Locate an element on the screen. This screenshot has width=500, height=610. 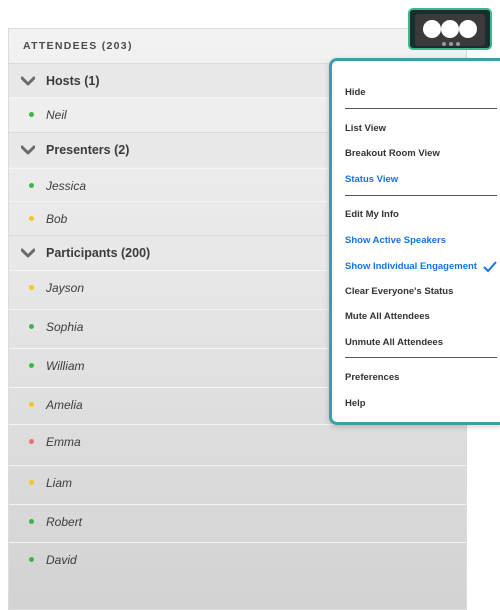
more-options-button is located at coordinates (450, 29).